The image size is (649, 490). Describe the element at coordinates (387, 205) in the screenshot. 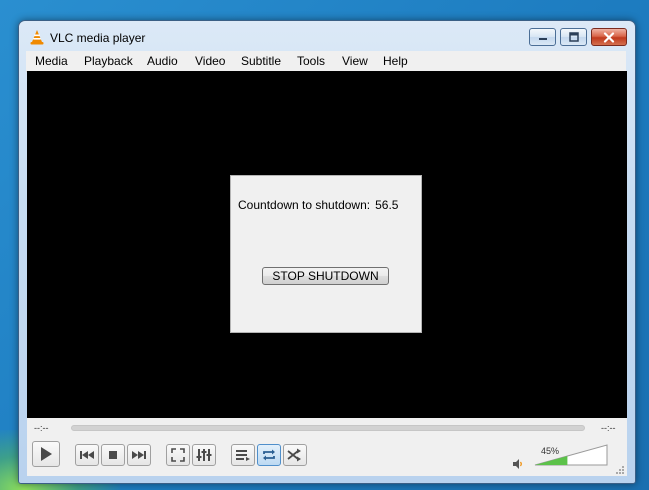

I see `countdown-value: 56.5` at that location.